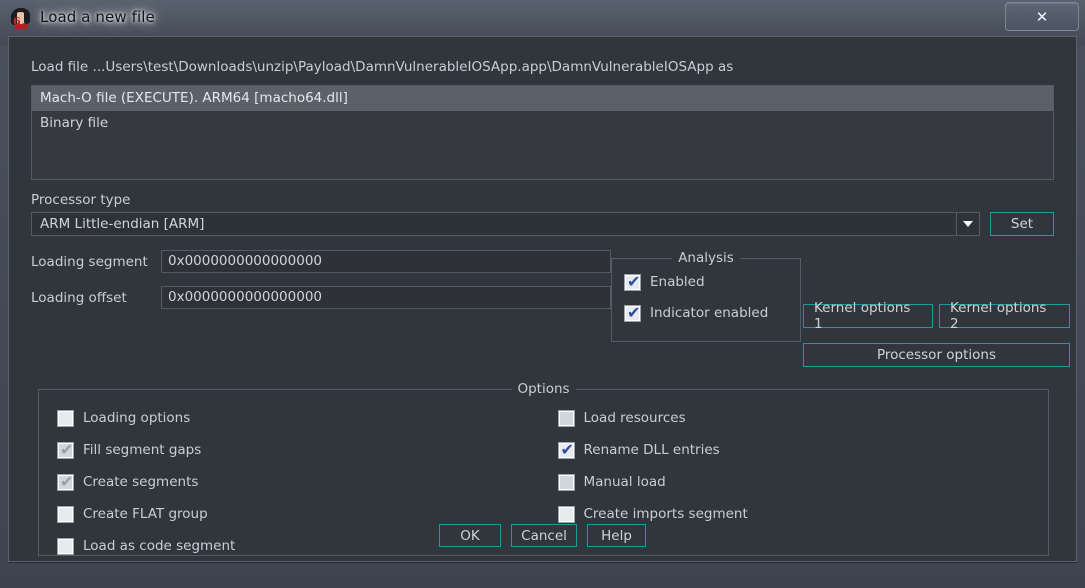  I want to click on close-button: ✕, so click(1042, 16).